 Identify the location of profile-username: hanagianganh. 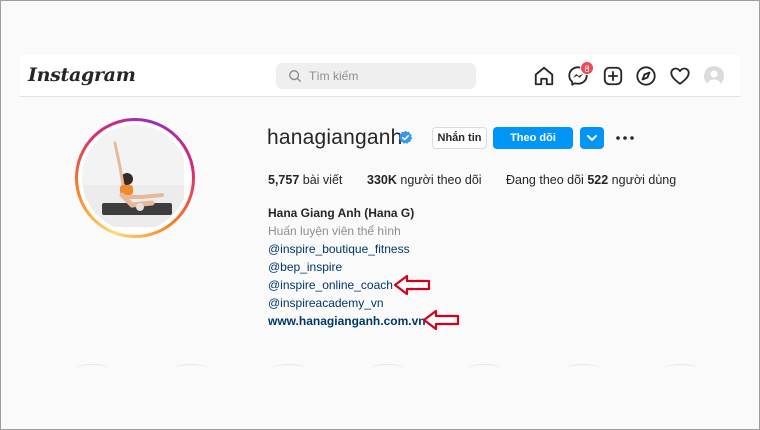
(335, 137).